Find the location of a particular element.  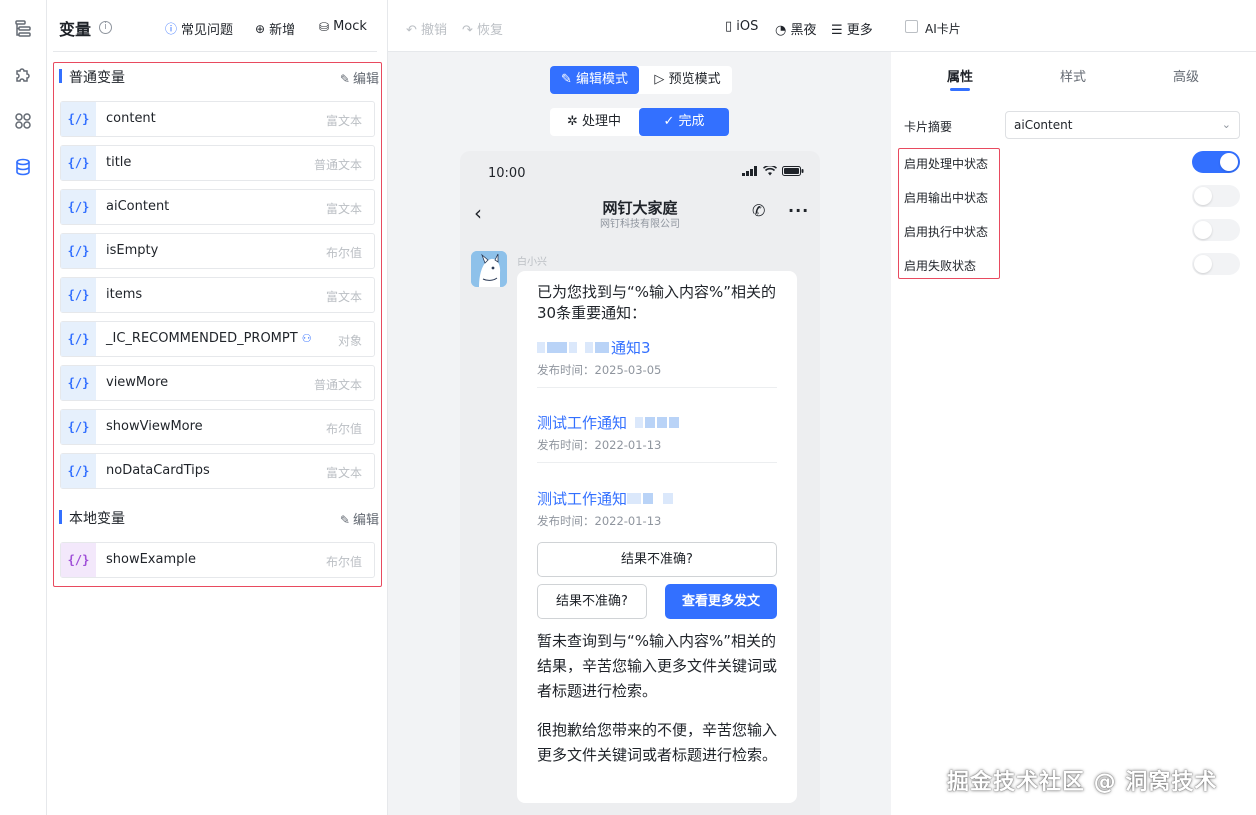

preview-mode-label: 预览模式 is located at coordinates (694, 79).